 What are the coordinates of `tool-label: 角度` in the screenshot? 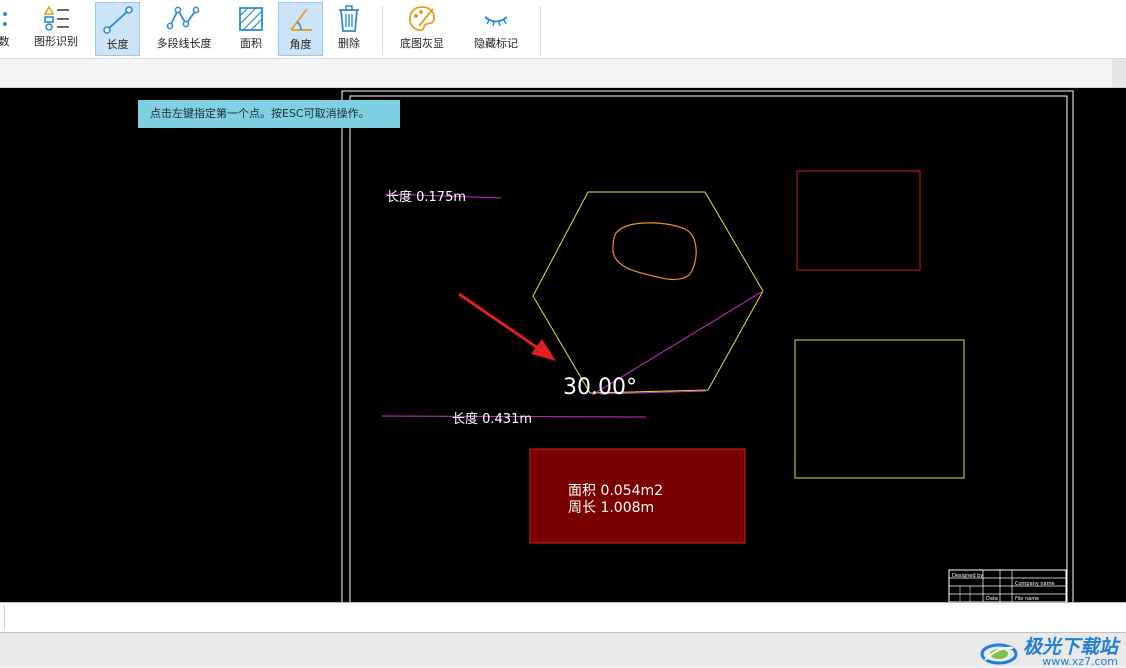 It's located at (300, 44).